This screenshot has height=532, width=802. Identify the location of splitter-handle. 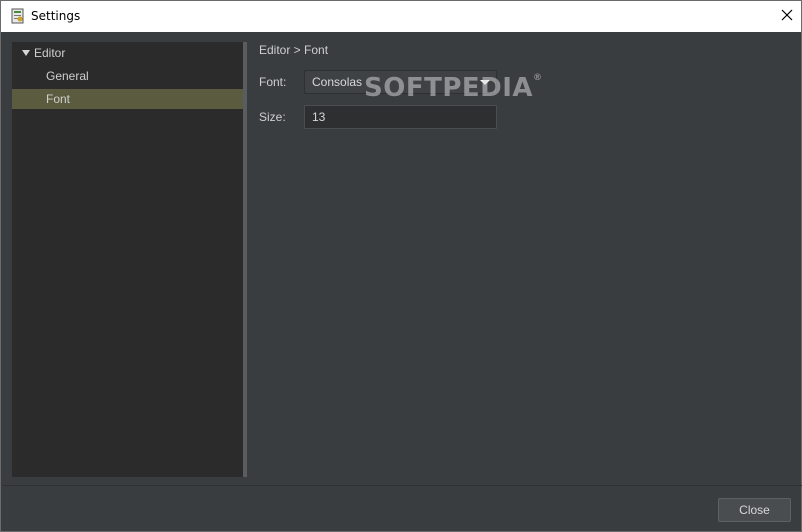
(245, 259).